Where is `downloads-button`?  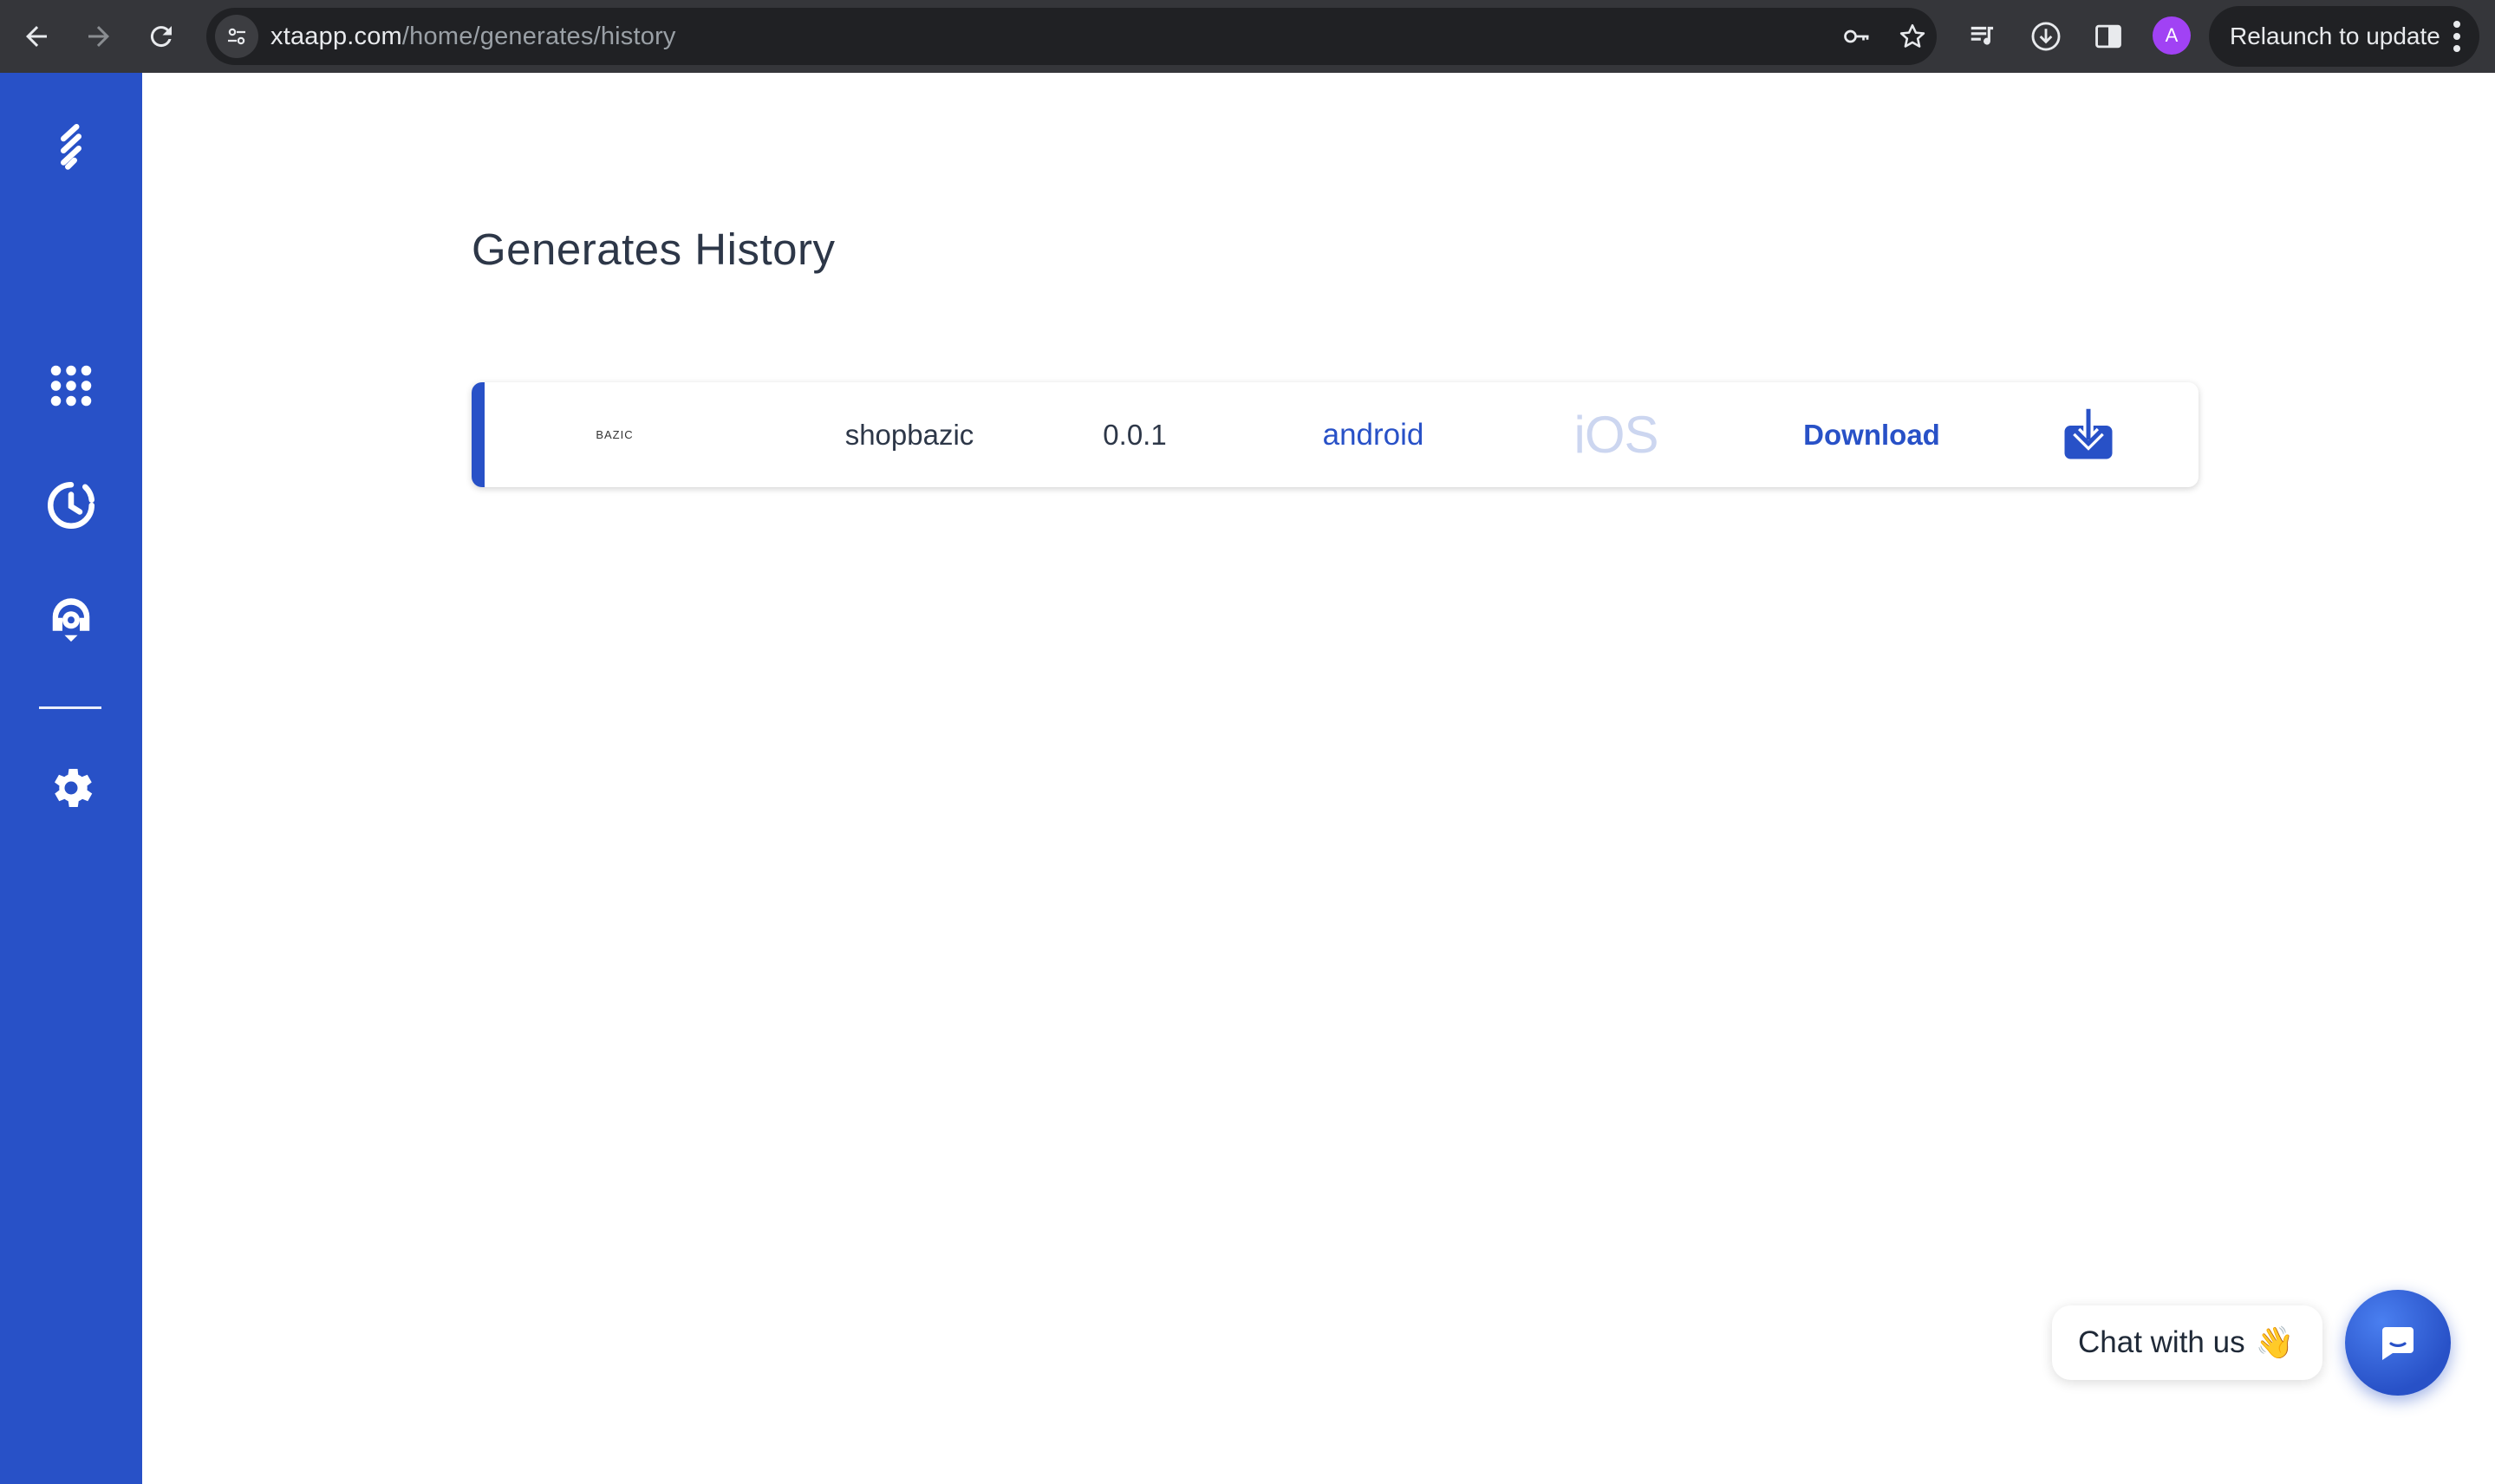
downloads-button is located at coordinates (2046, 36).